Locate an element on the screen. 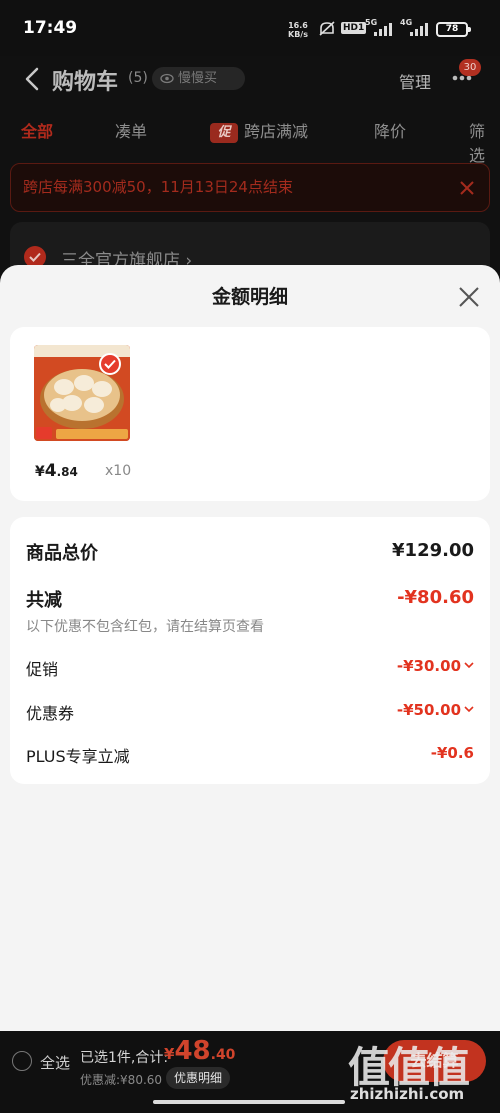 This screenshot has width=500, height=1113. select-all-checkbox is located at coordinates (22, 1061).